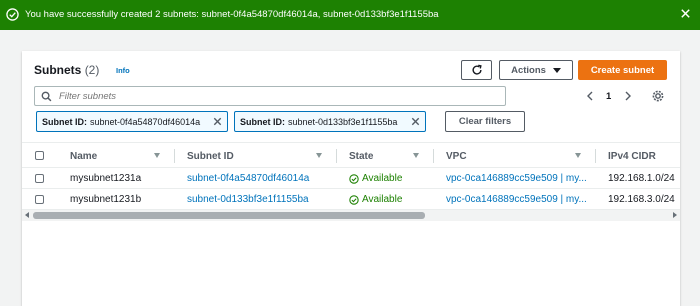 The height and width of the screenshot is (306, 700). Describe the element at coordinates (641, 178) in the screenshot. I see `cell-ipv4-cidr: 192.168.1.0/24` at that location.